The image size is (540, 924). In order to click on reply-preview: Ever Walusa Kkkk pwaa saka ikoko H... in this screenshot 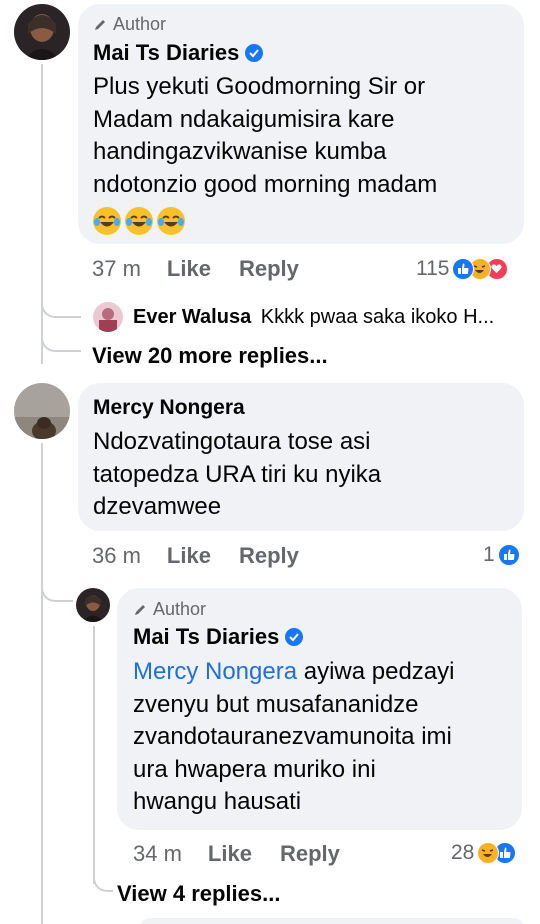, I will do `click(313, 317)`.